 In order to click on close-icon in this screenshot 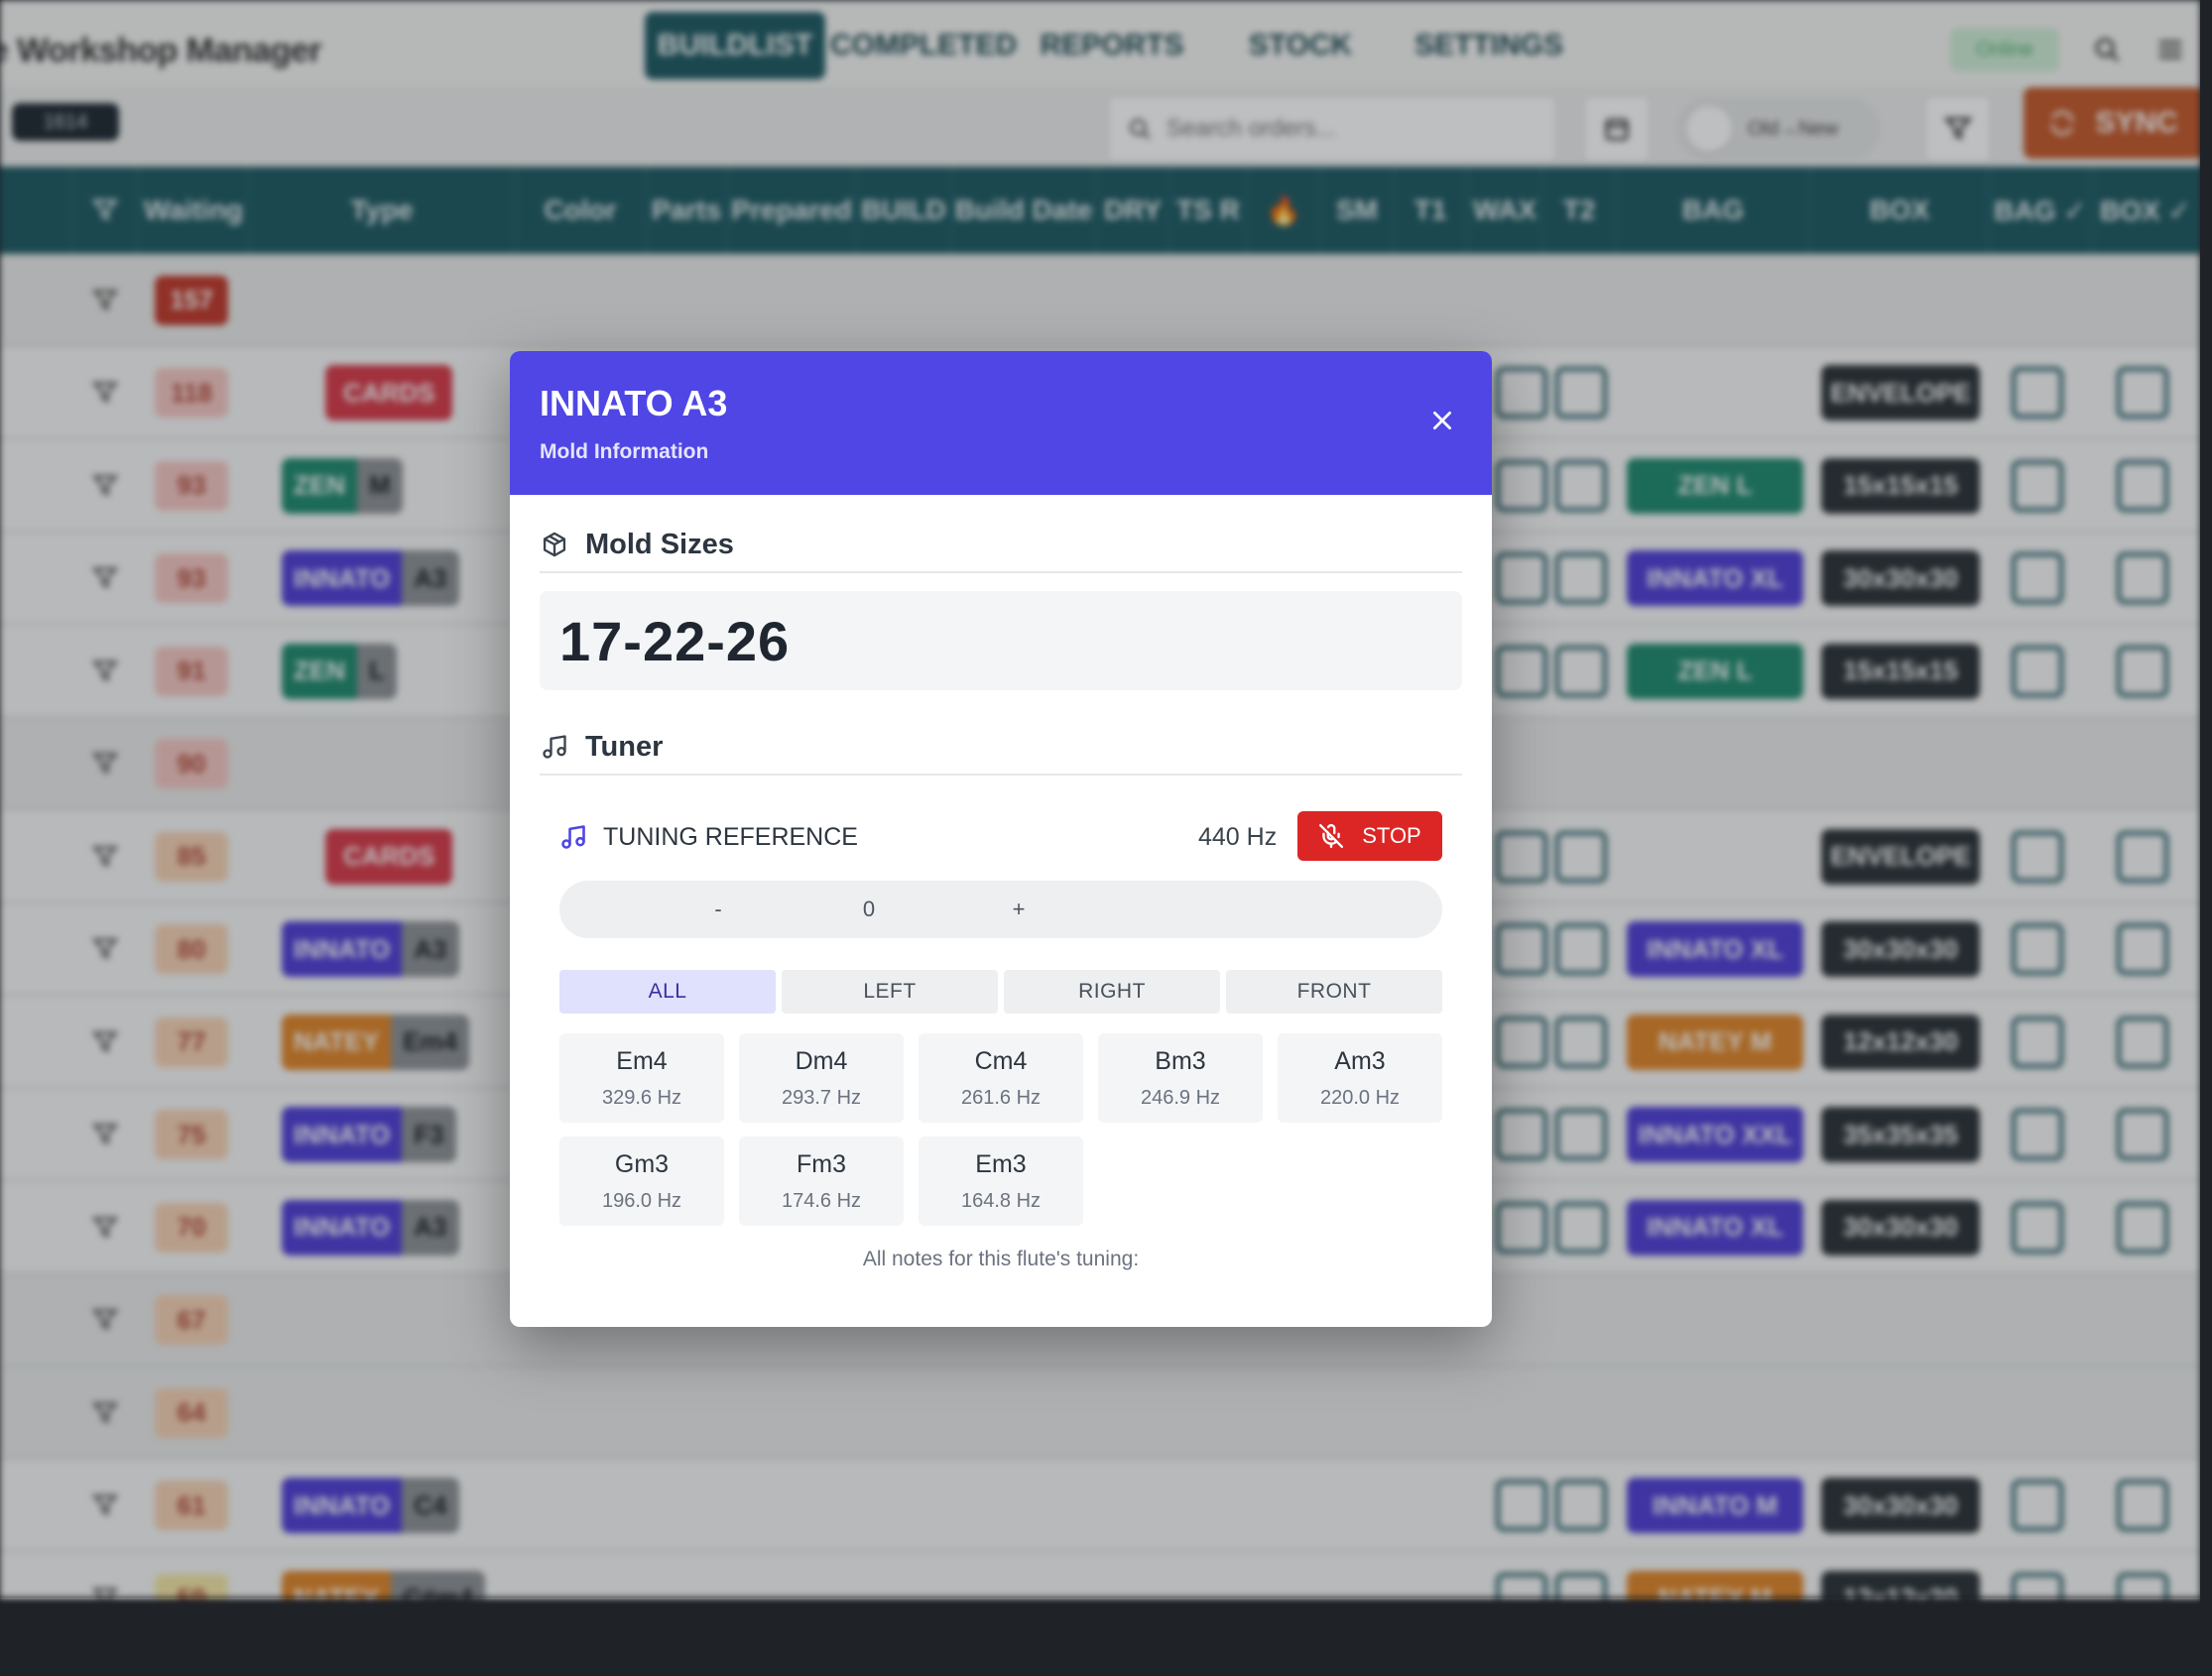, I will do `click(1442, 421)`.